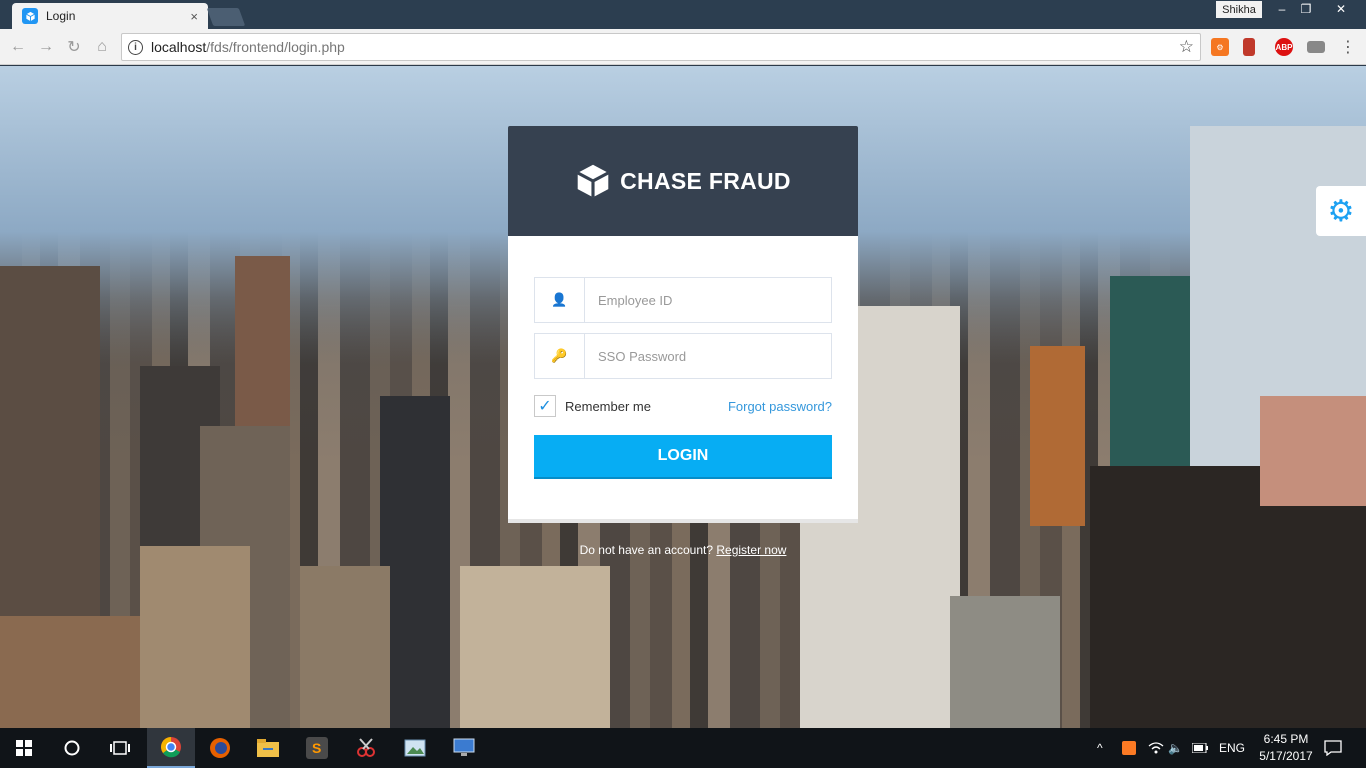 The image size is (1366, 768). I want to click on language-indicator: ENG, so click(1232, 748).